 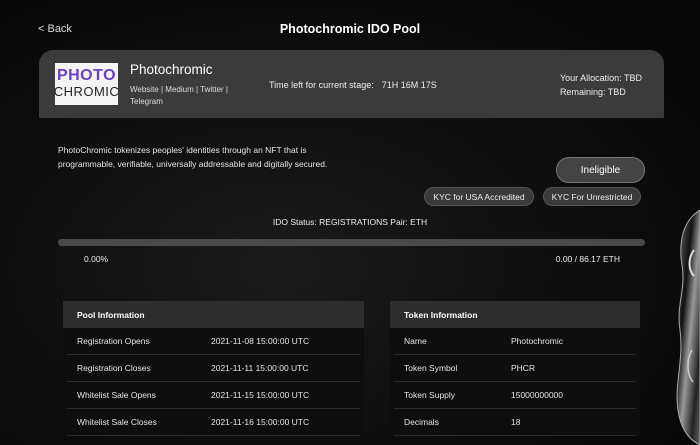 What do you see at coordinates (537, 341) in the screenshot?
I see `row-value: Photochromic` at bounding box center [537, 341].